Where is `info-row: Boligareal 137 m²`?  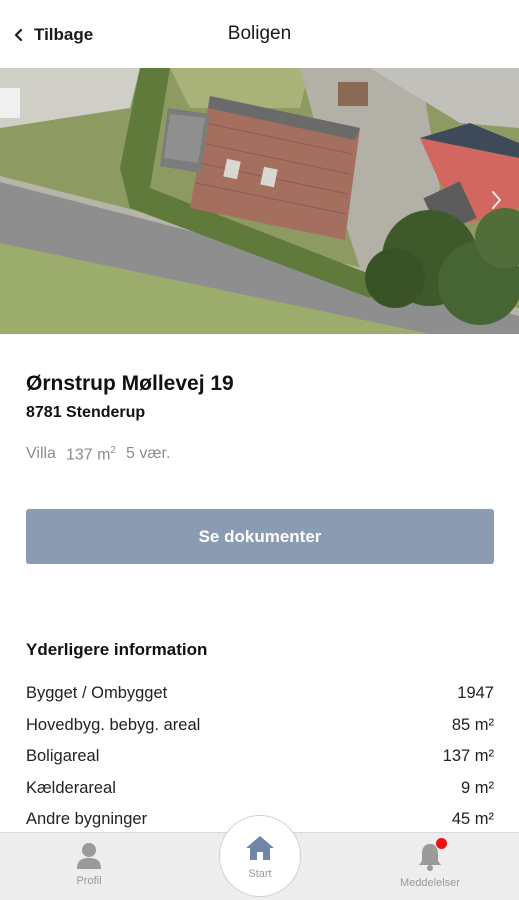 info-row: Boligareal 137 m² is located at coordinates (260, 757).